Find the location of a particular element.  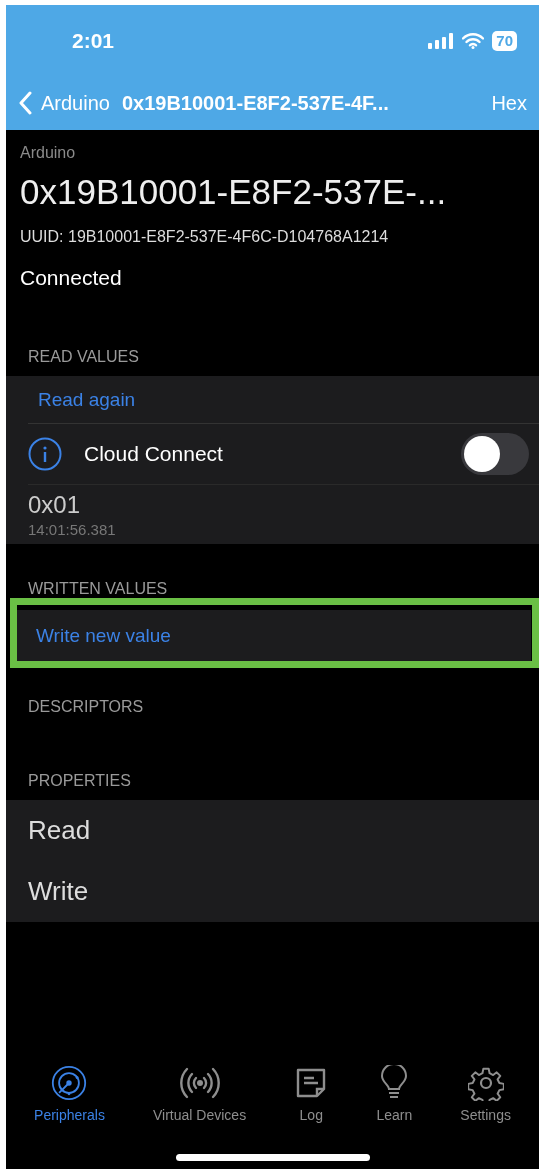

section-heading: WRITTEN VALUES is located at coordinates (98, 589).